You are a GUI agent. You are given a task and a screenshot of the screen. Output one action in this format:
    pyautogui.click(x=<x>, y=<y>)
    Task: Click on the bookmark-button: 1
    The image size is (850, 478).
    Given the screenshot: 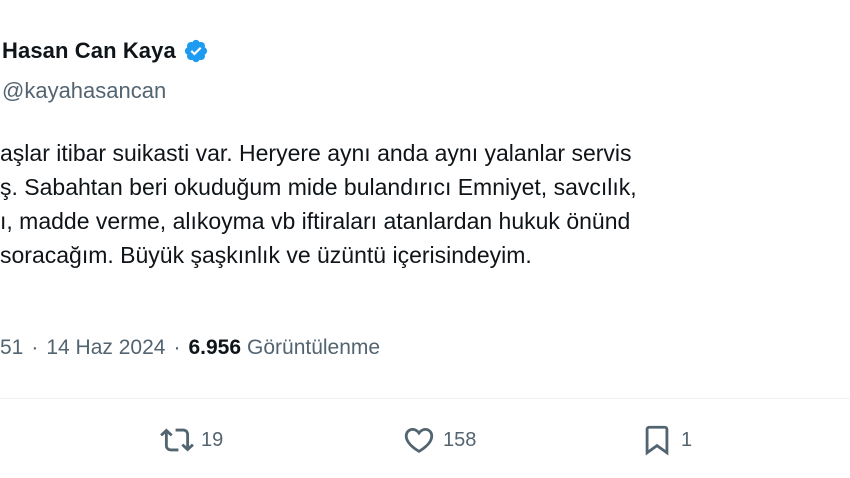 What is the action you would take?
    pyautogui.click(x=666, y=440)
    